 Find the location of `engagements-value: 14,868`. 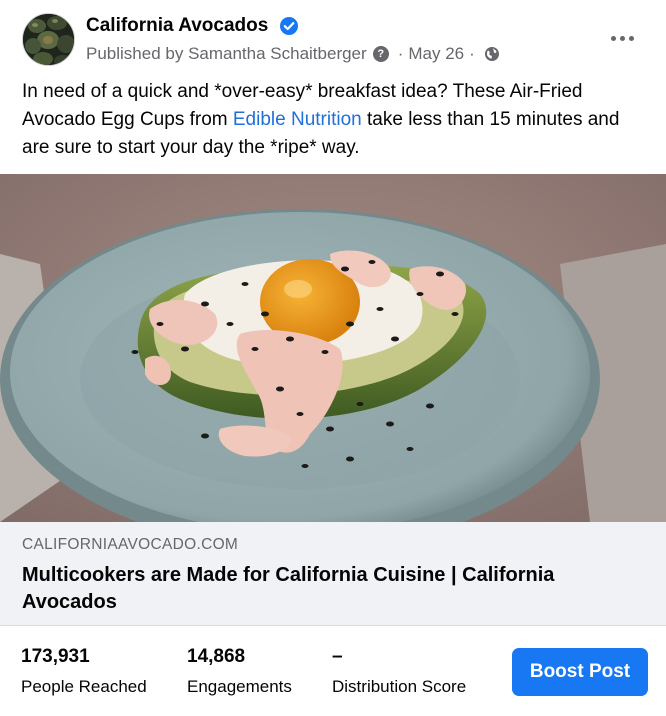

engagements-value: 14,868 is located at coordinates (216, 656).